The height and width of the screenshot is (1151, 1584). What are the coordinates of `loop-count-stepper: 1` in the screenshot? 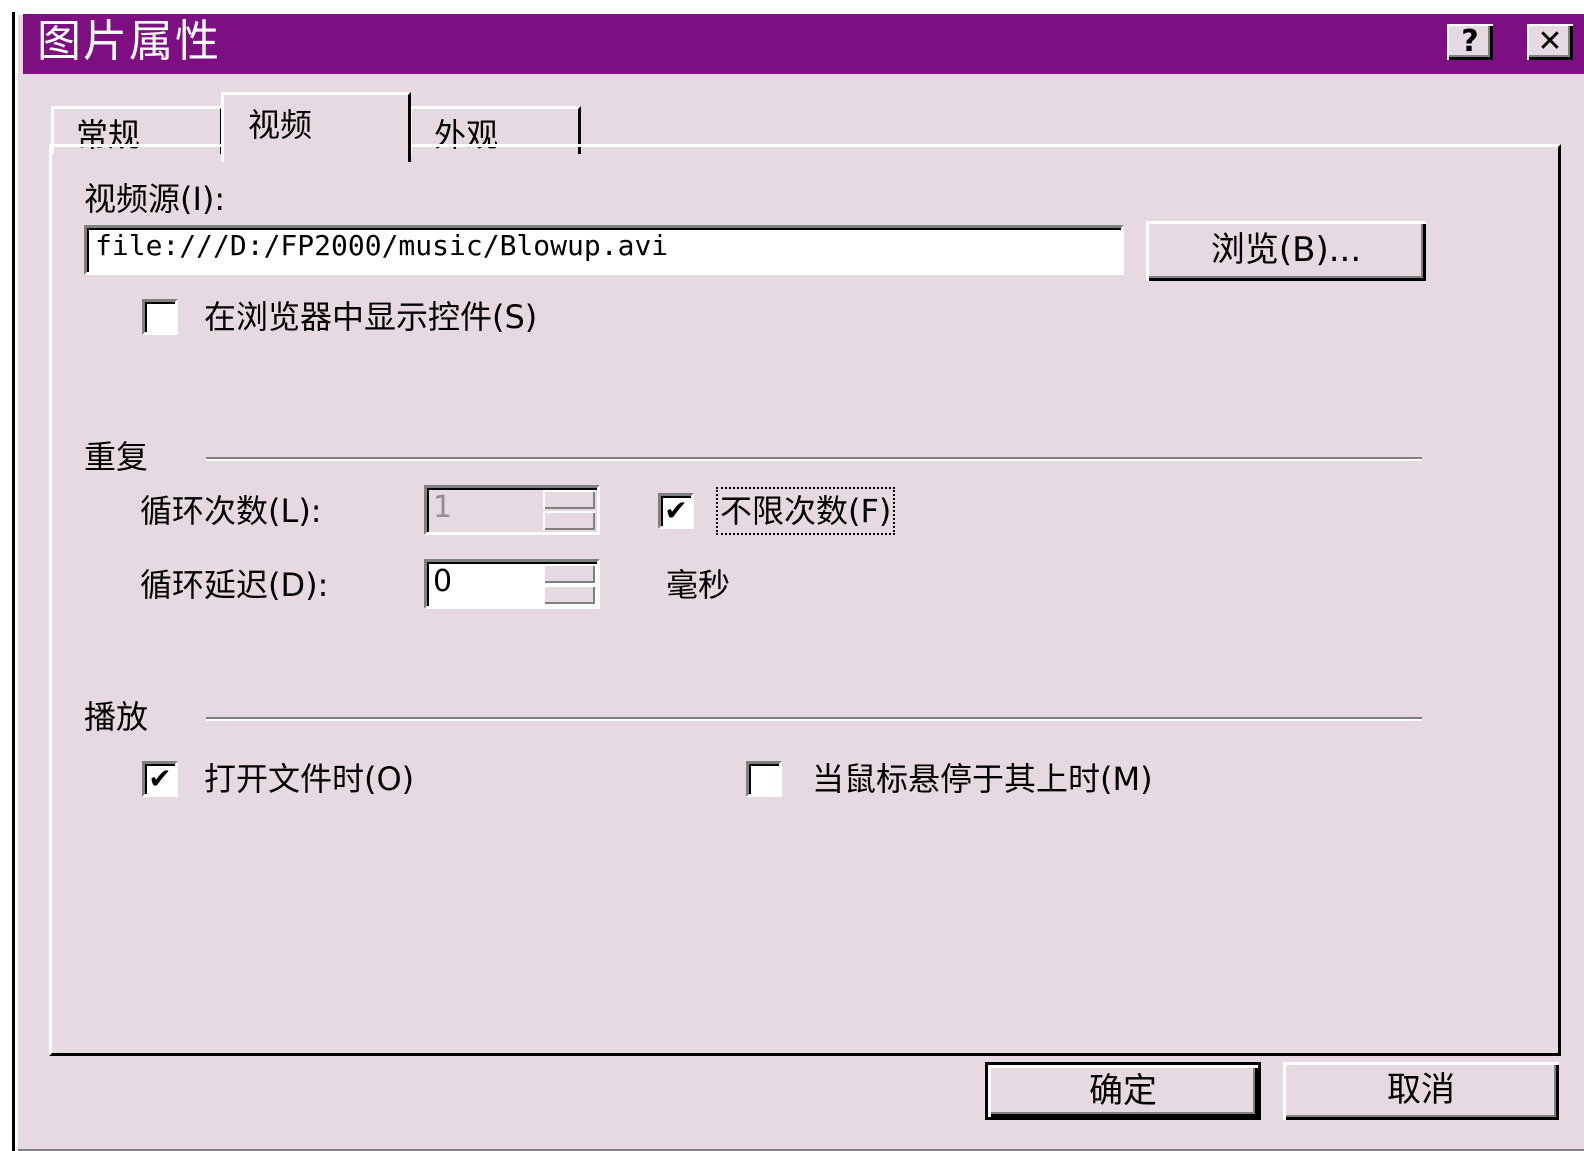 It's located at (512, 510).